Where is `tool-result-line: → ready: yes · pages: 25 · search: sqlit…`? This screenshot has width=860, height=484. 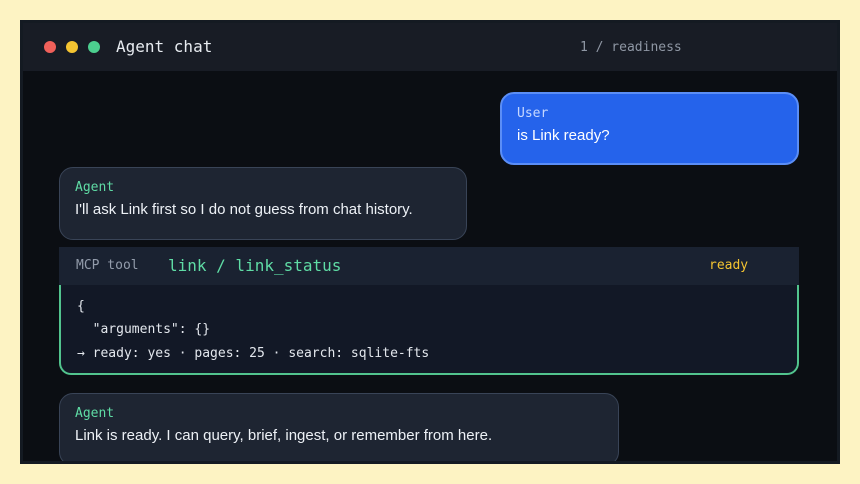
tool-result-line: → ready: yes · pages: 25 · search: sqlit… is located at coordinates (253, 353).